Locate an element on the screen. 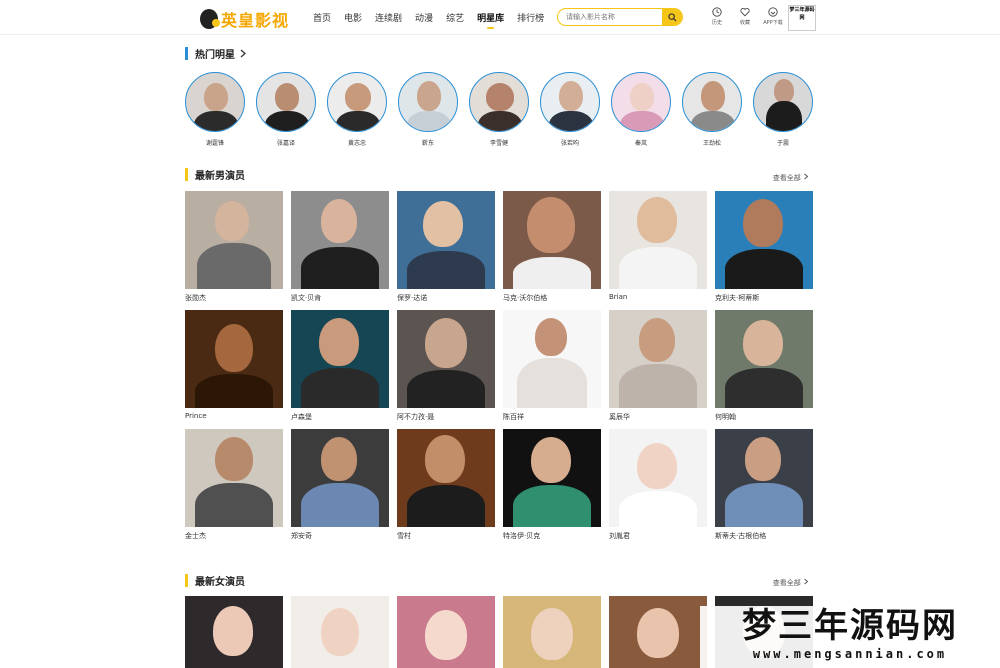 This screenshot has height=668, width=1000. actor-name: Prince is located at coordinates (196, 416).